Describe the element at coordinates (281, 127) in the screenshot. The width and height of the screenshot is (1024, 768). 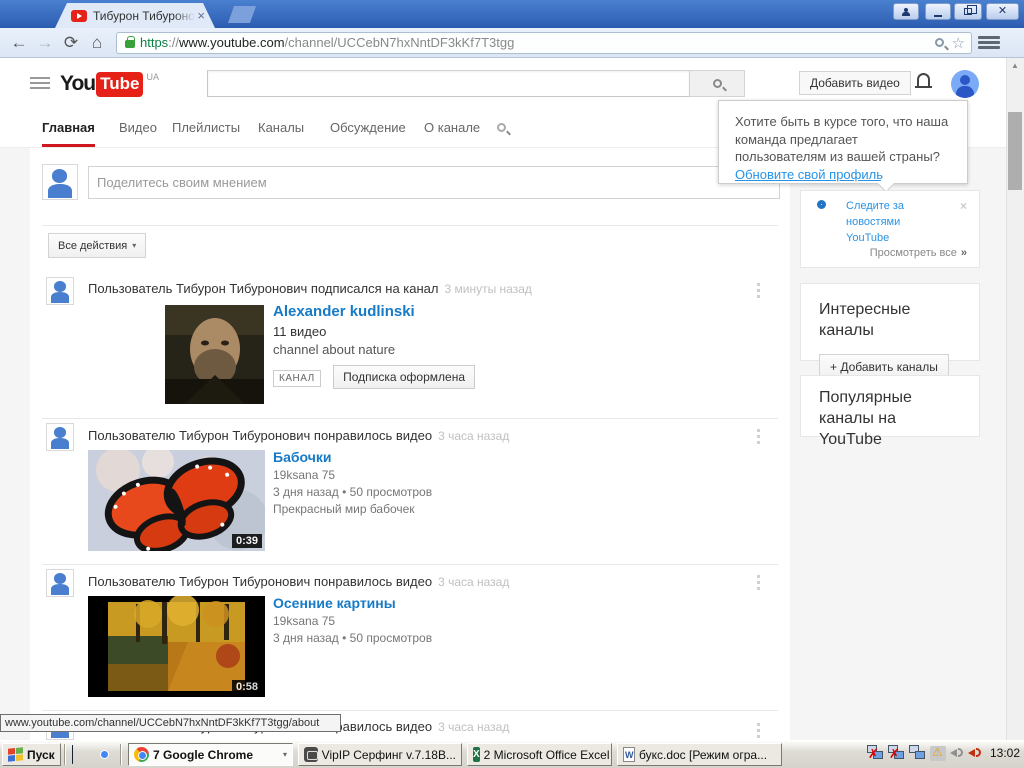
I see `tab-channels: Каналы` at that location.